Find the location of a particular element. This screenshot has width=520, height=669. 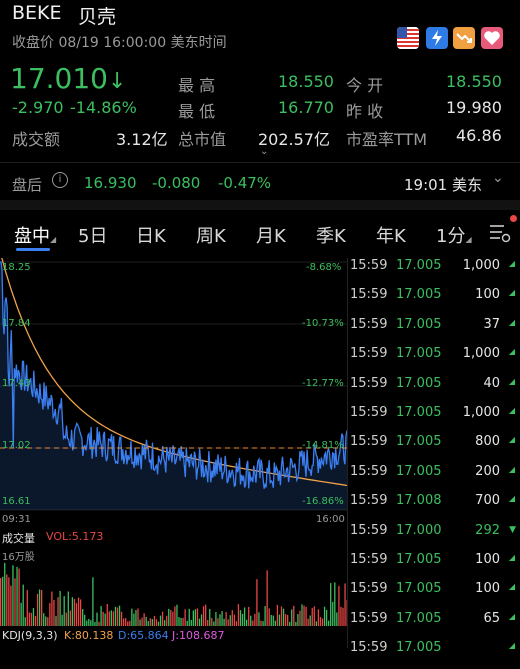

trend-down-icon is located at coordinates (464, 38).